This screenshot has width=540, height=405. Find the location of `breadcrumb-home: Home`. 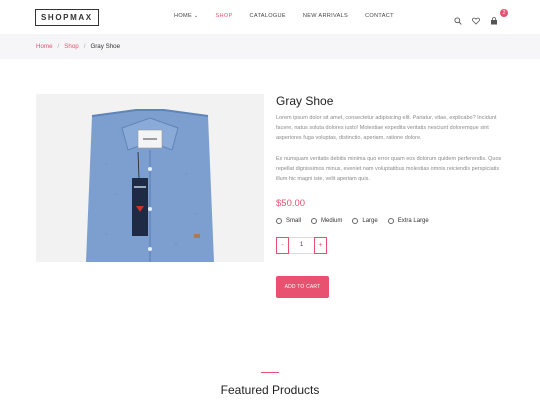

breadcrumb-home: Home is located at coordinates (44, 46).